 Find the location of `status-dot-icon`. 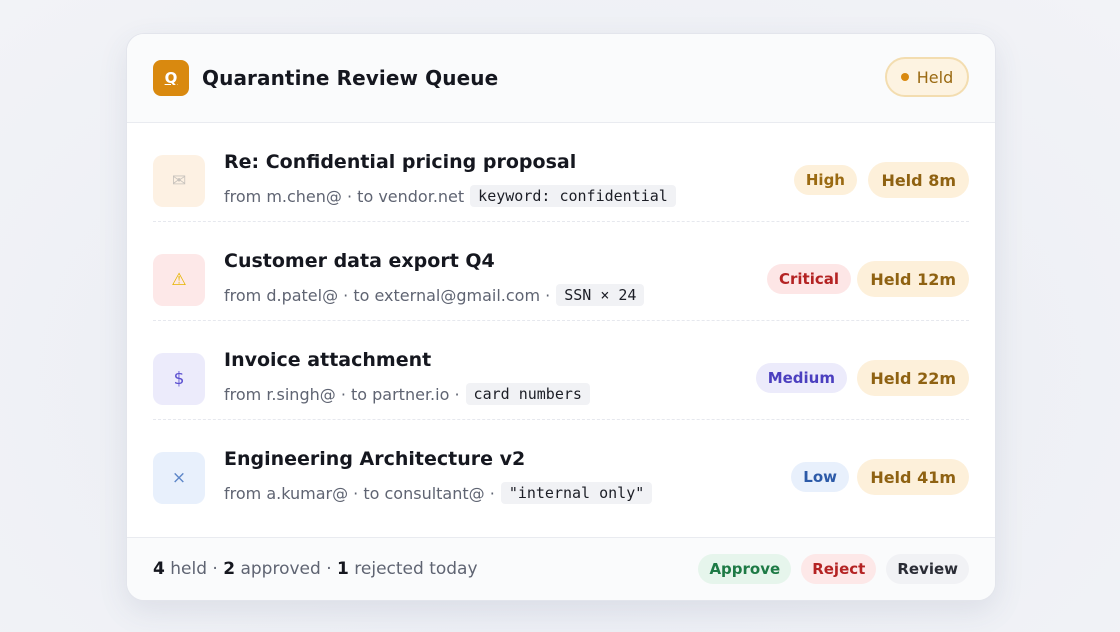

status-dot-icon is located at coordinates (904, 77).